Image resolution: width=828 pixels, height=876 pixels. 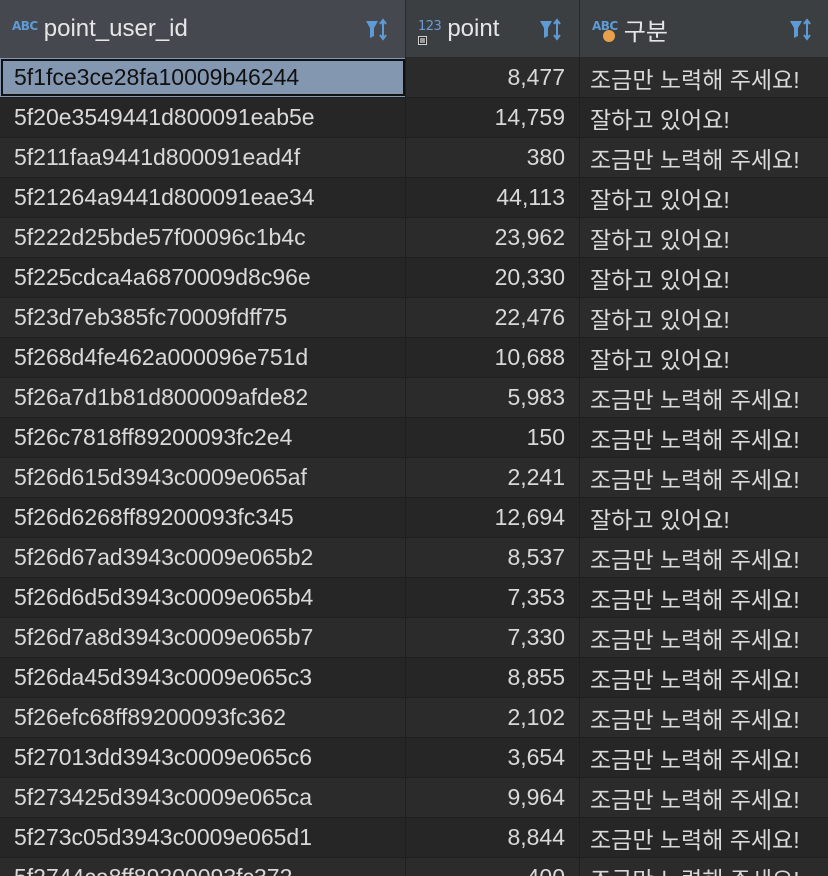 I want to click on text-type-icon: ABC, so click(x=25, y=26).